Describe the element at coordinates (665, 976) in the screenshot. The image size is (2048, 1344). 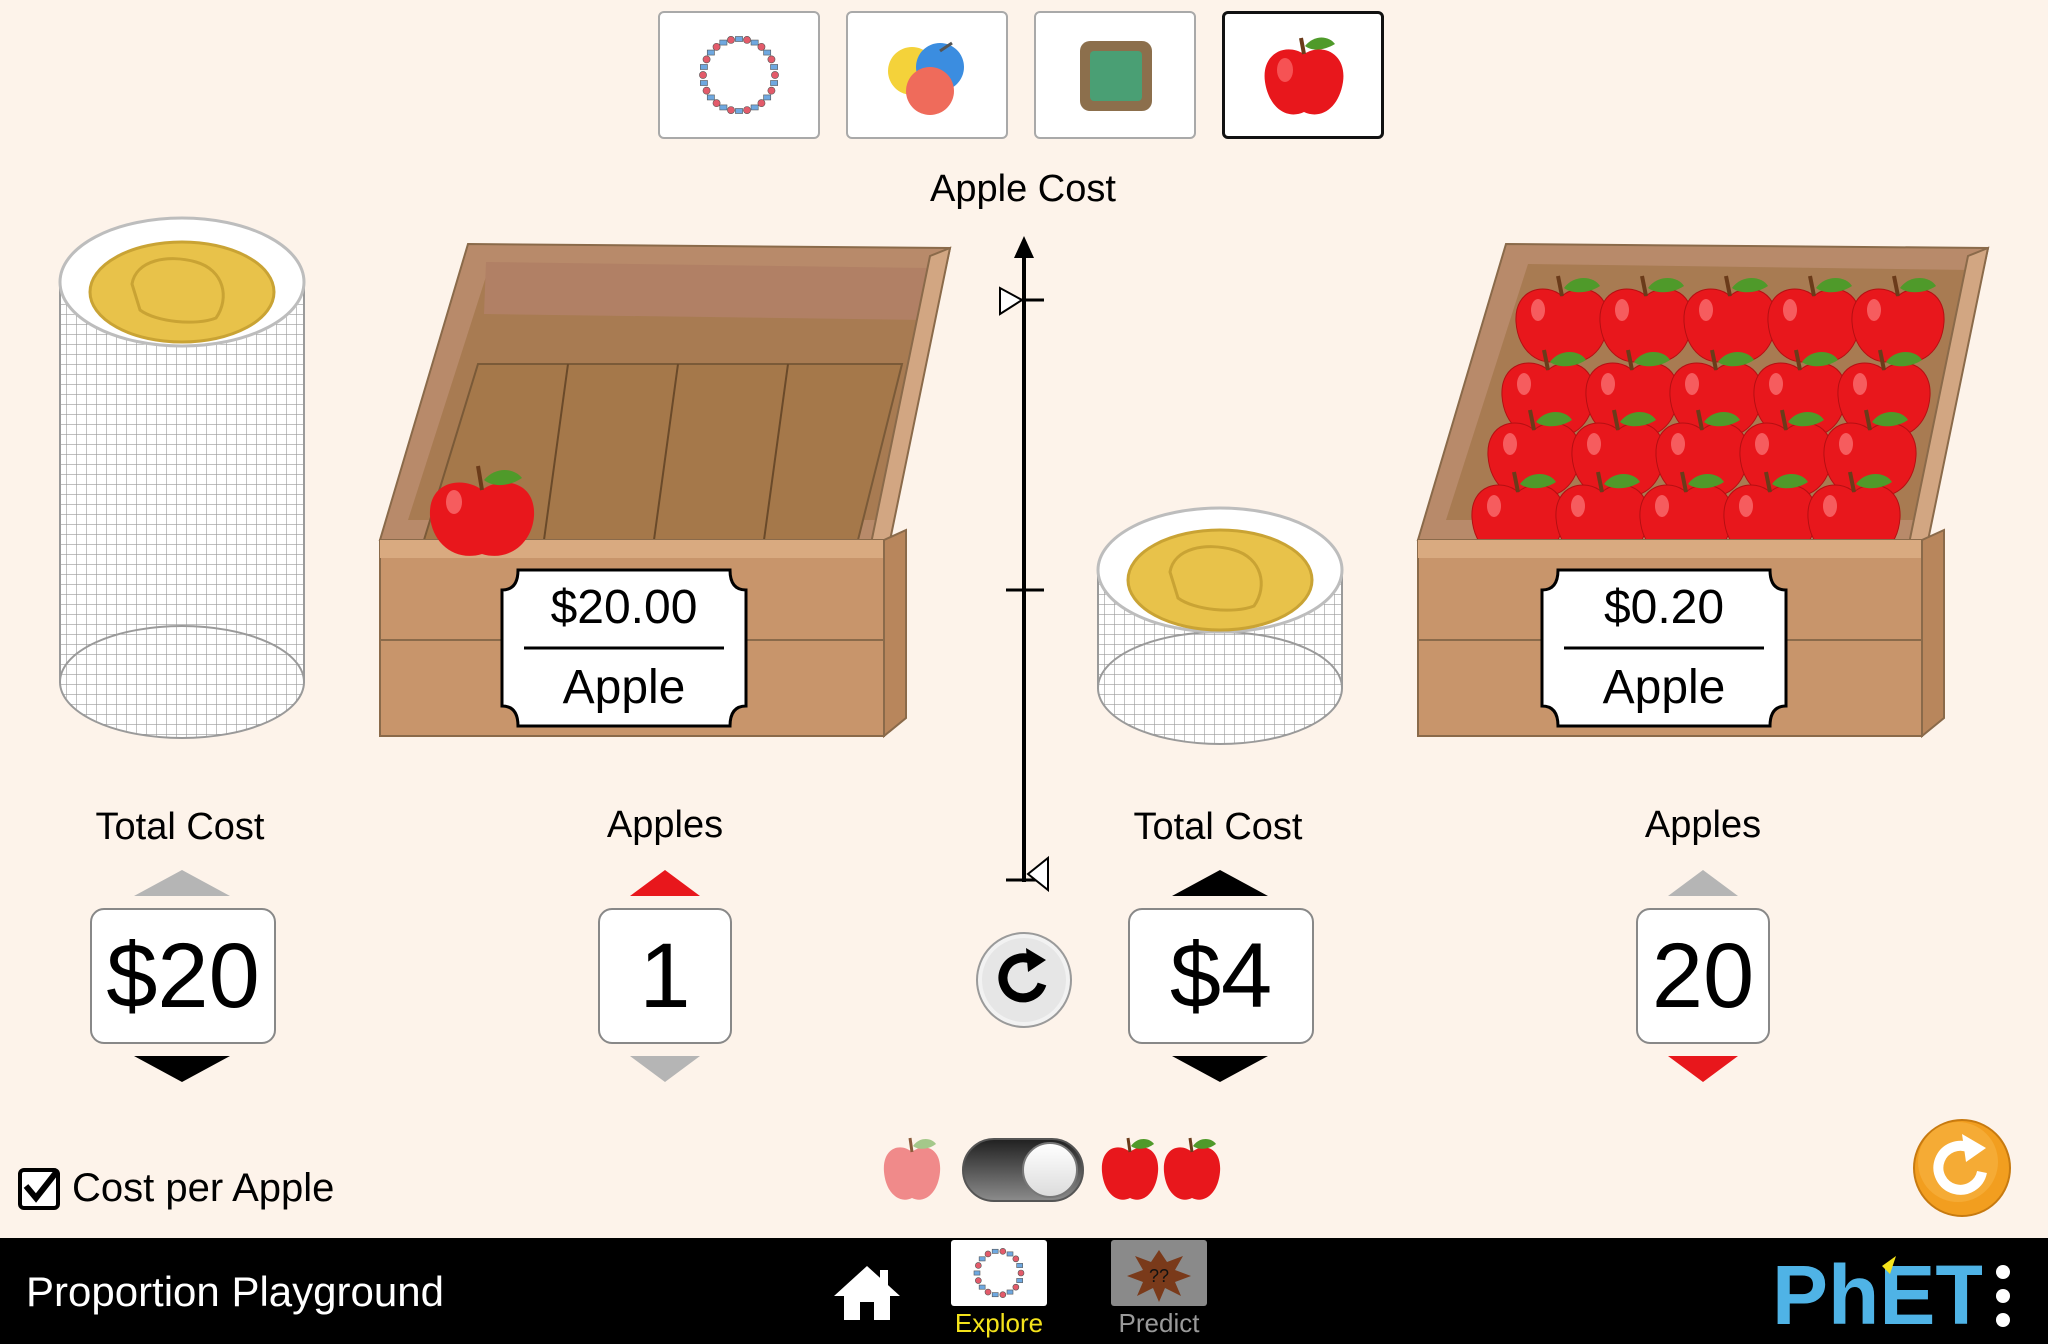
I see `left-apples-value: 1` at that location.